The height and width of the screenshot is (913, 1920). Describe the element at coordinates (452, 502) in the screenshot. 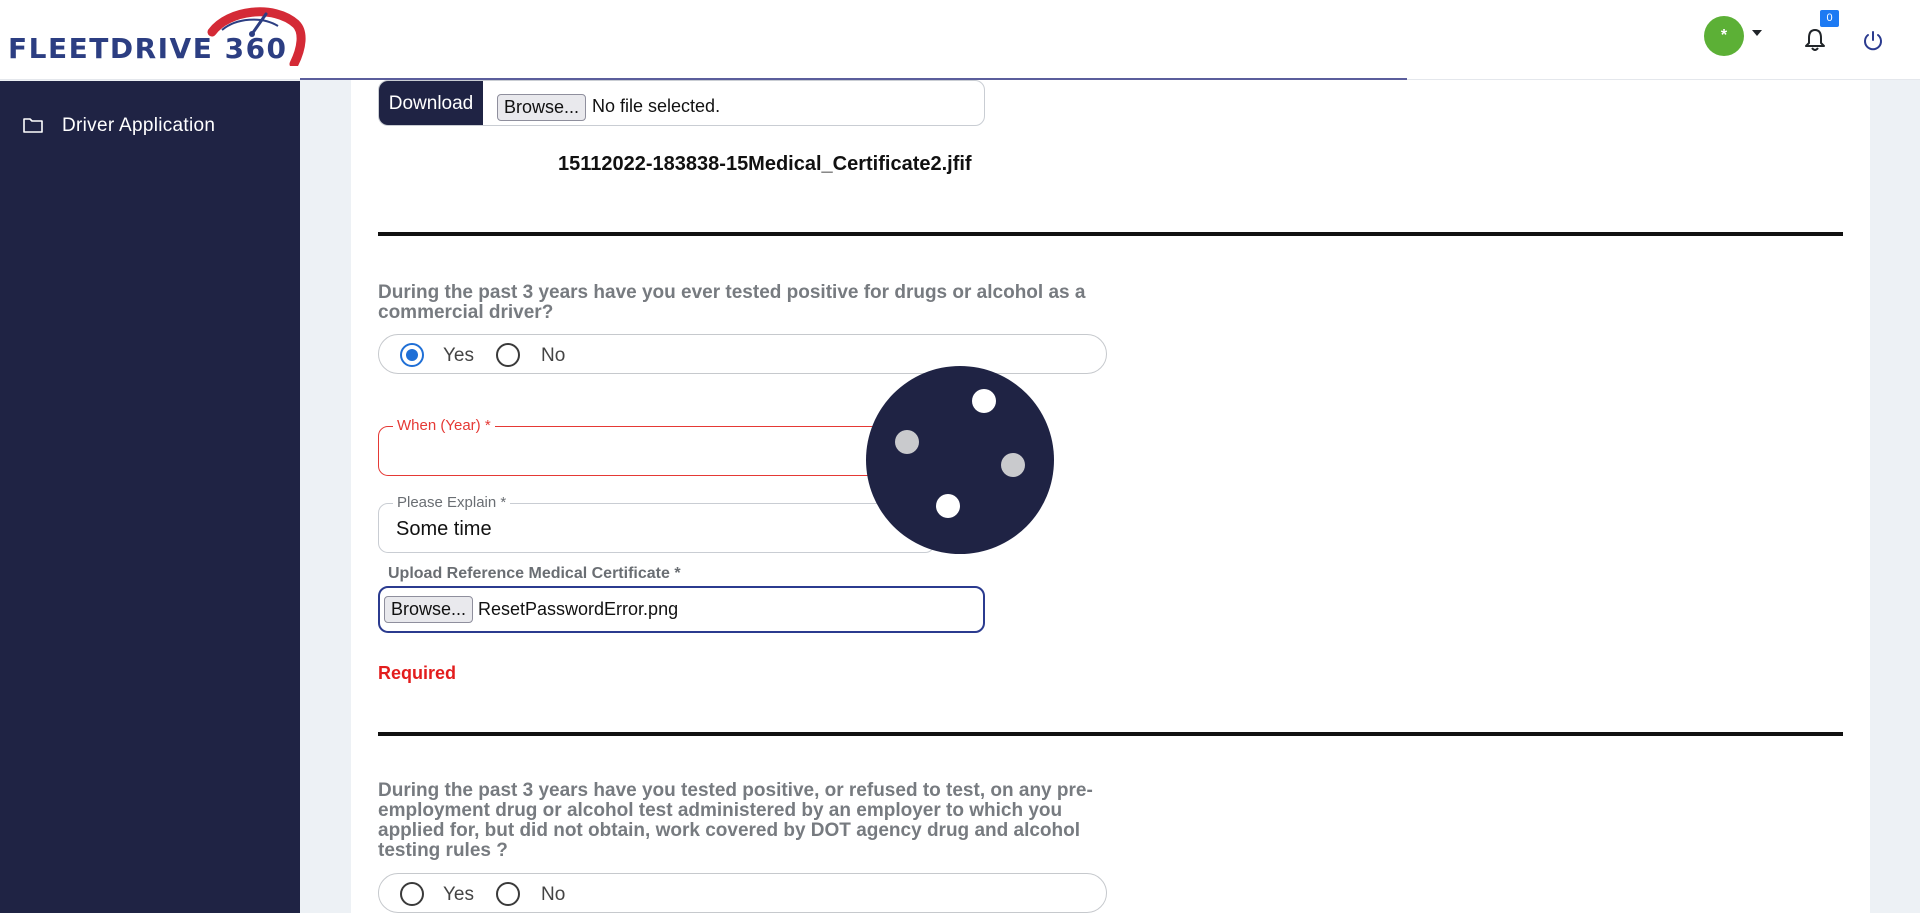

I see `explain-label: Please Explain *` at that location.